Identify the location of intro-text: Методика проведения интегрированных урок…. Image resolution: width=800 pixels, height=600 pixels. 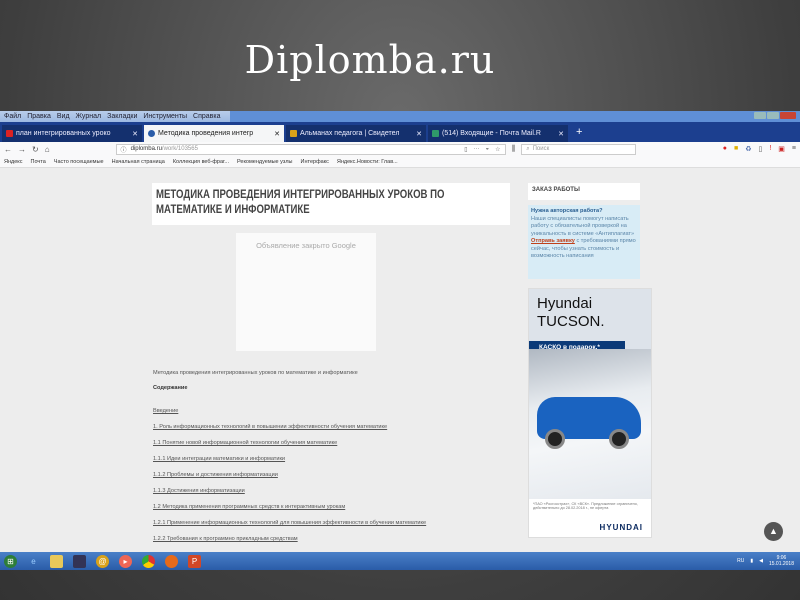
(255, 373).